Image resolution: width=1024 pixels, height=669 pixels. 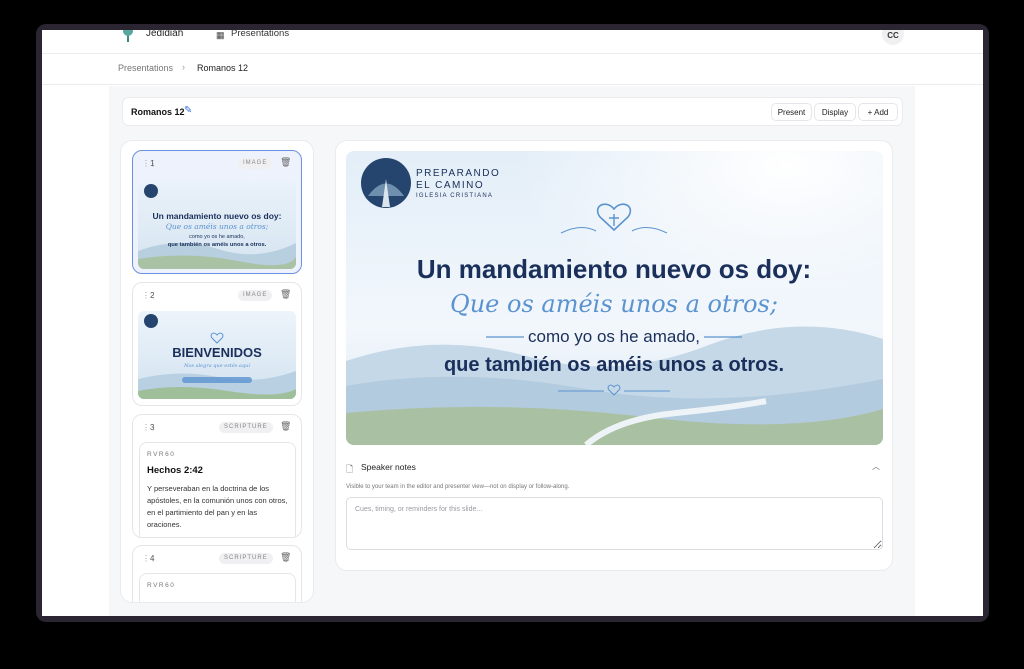 I want to click on slide-number: 1, so click(x=152, y=163).